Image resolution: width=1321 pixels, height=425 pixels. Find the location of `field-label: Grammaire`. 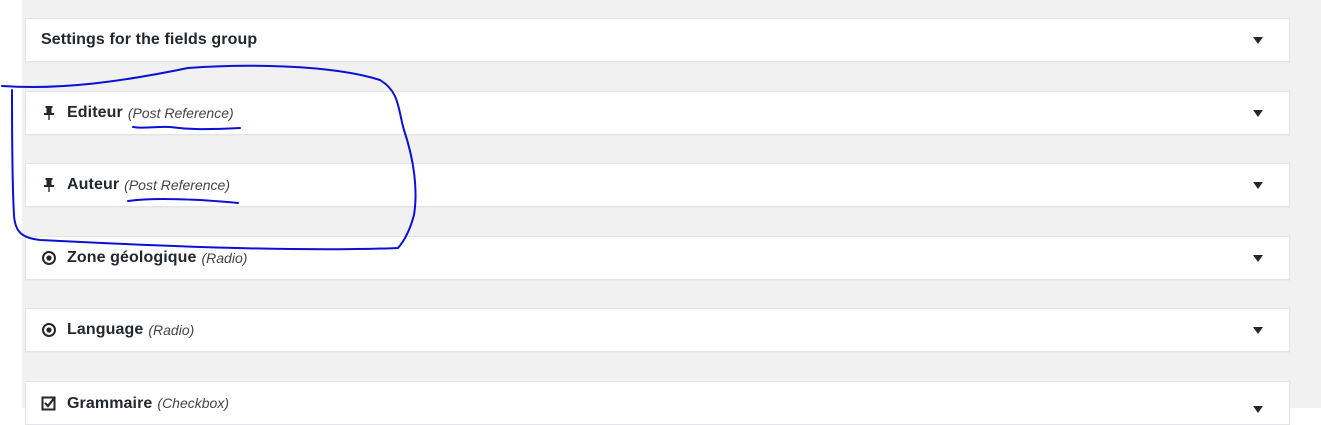

field-label: Grammaire is located at coordinates (110, 403).